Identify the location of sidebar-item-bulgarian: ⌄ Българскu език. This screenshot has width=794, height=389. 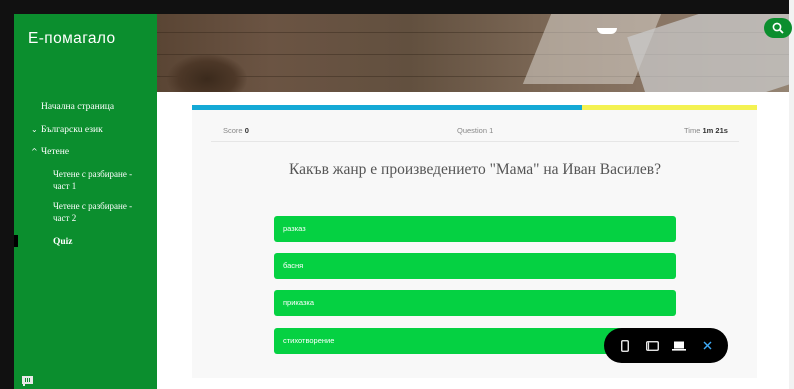
(67, 130).